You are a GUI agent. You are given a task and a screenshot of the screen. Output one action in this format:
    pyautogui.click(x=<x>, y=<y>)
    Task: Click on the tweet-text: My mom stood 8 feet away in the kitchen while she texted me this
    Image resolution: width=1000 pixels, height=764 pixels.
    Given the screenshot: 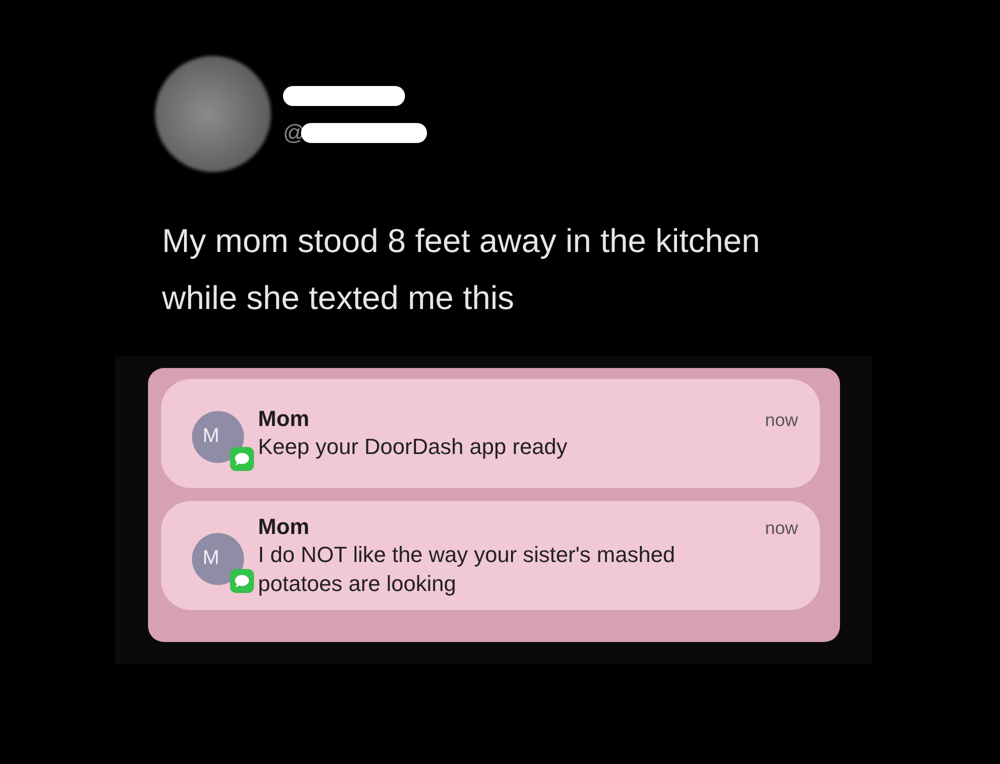 What is the action you would take?
    pyautogui.click(x=461, y=269)
    